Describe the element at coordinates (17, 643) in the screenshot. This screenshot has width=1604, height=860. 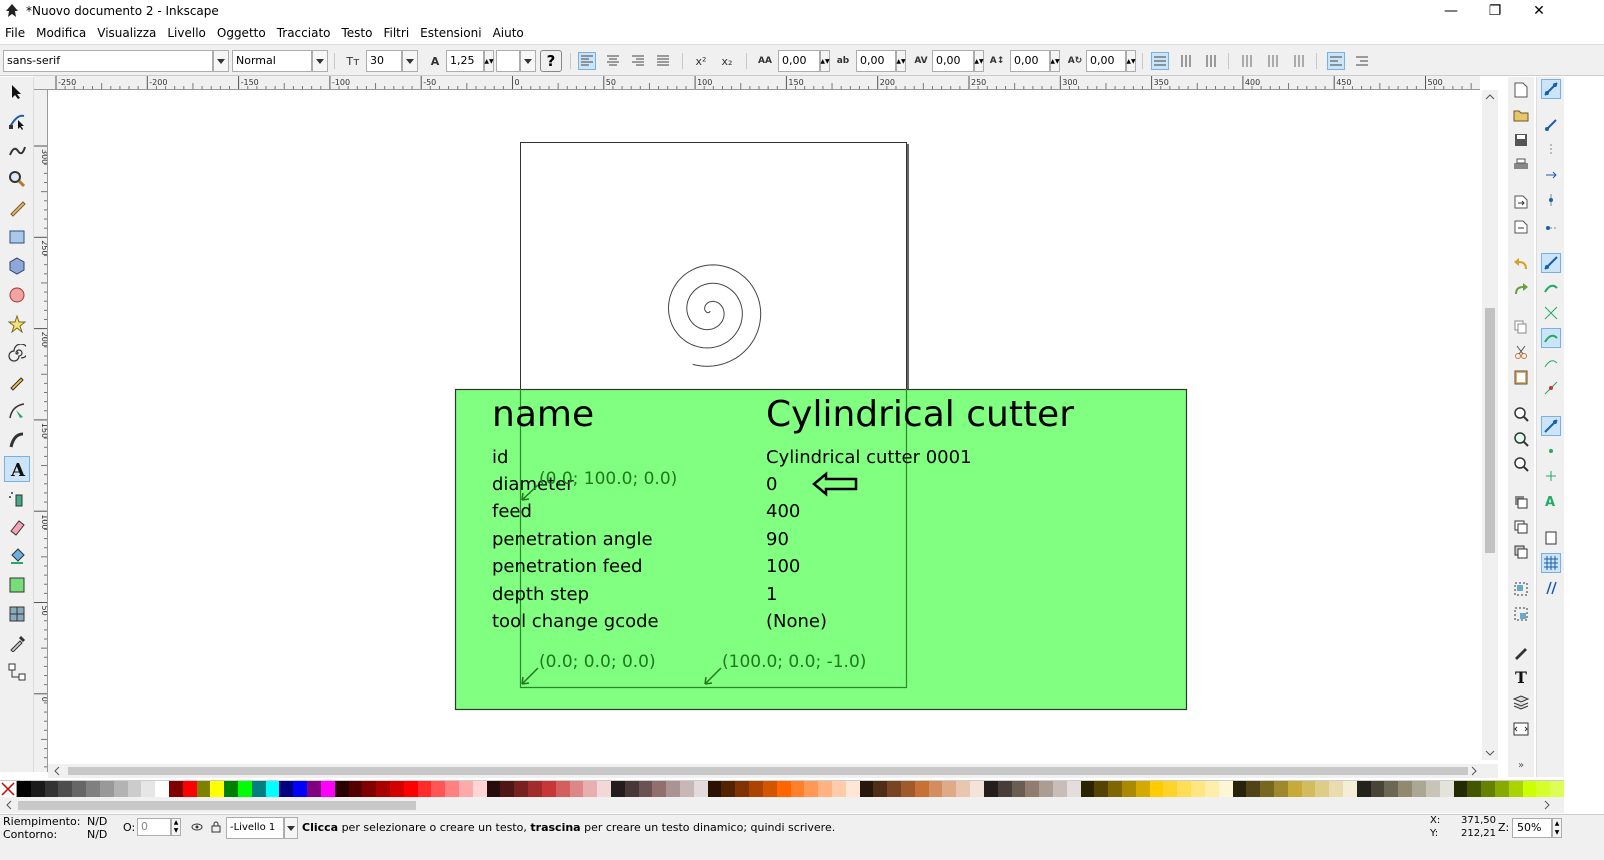
I see `dropper-tool` at that location.